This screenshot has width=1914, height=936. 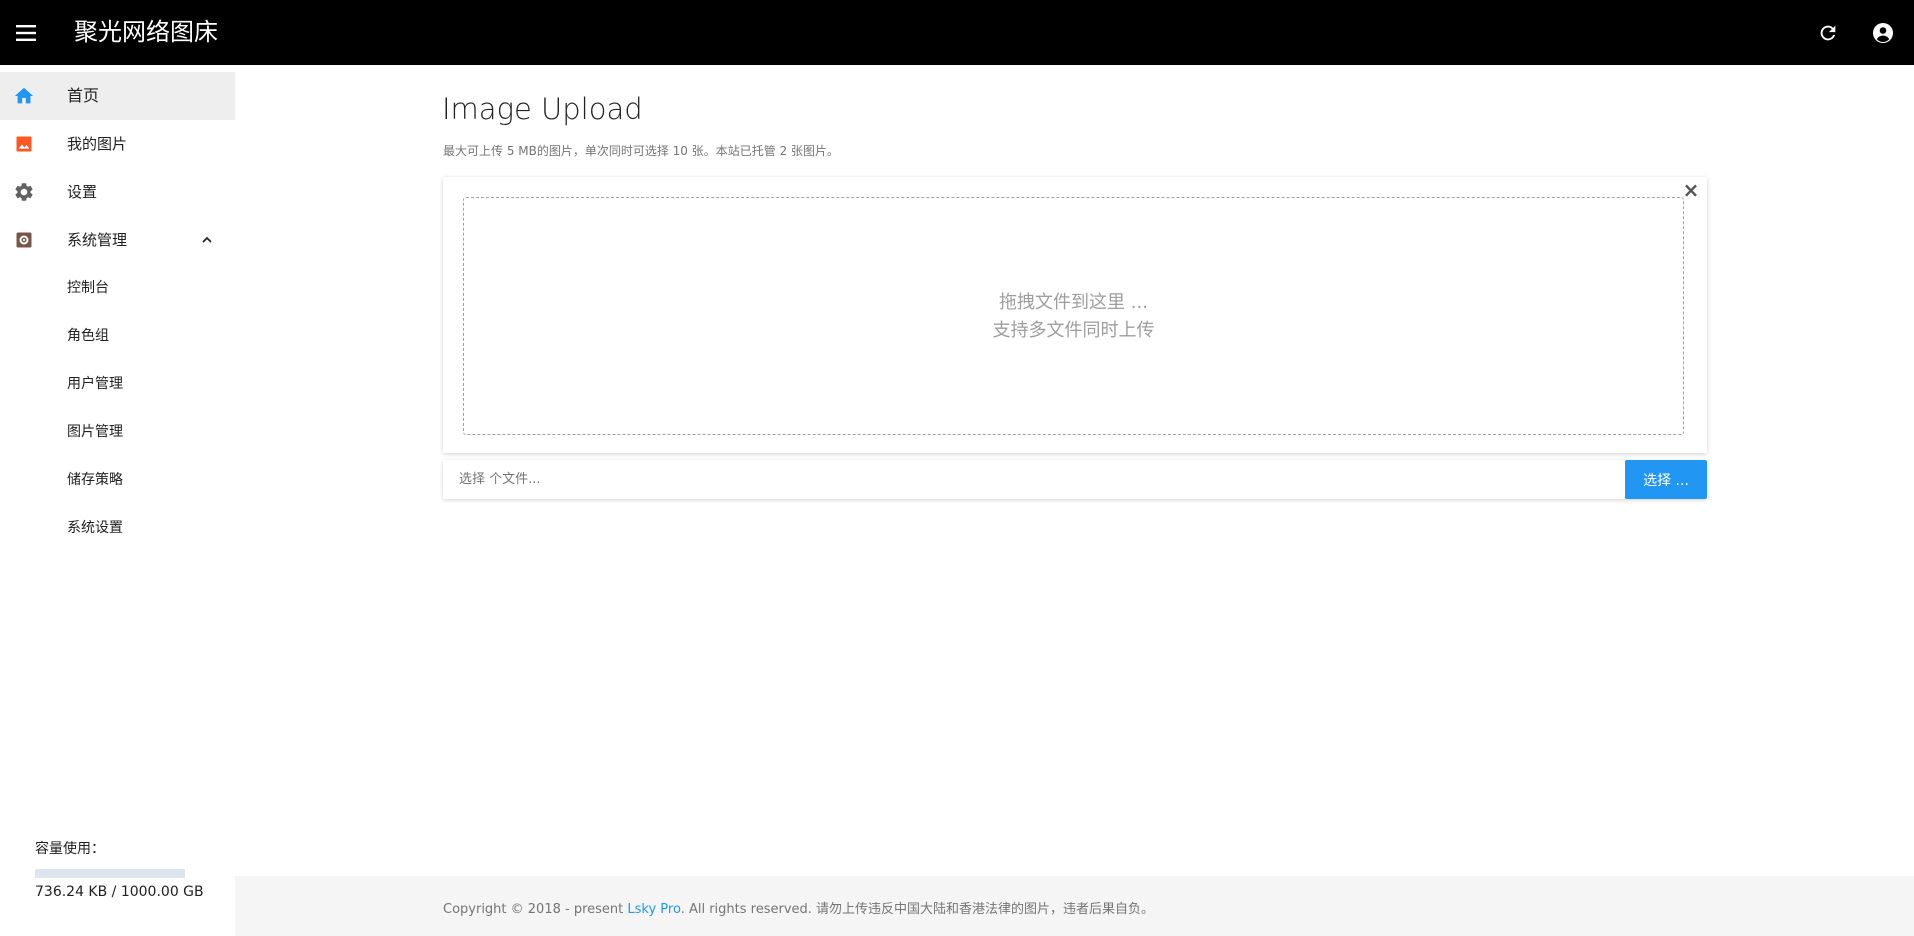 What do you see at coordinates (957, 32) in the screenshot?
I see `app-header: 聚光网络图床` at bounding box center [957, 32].